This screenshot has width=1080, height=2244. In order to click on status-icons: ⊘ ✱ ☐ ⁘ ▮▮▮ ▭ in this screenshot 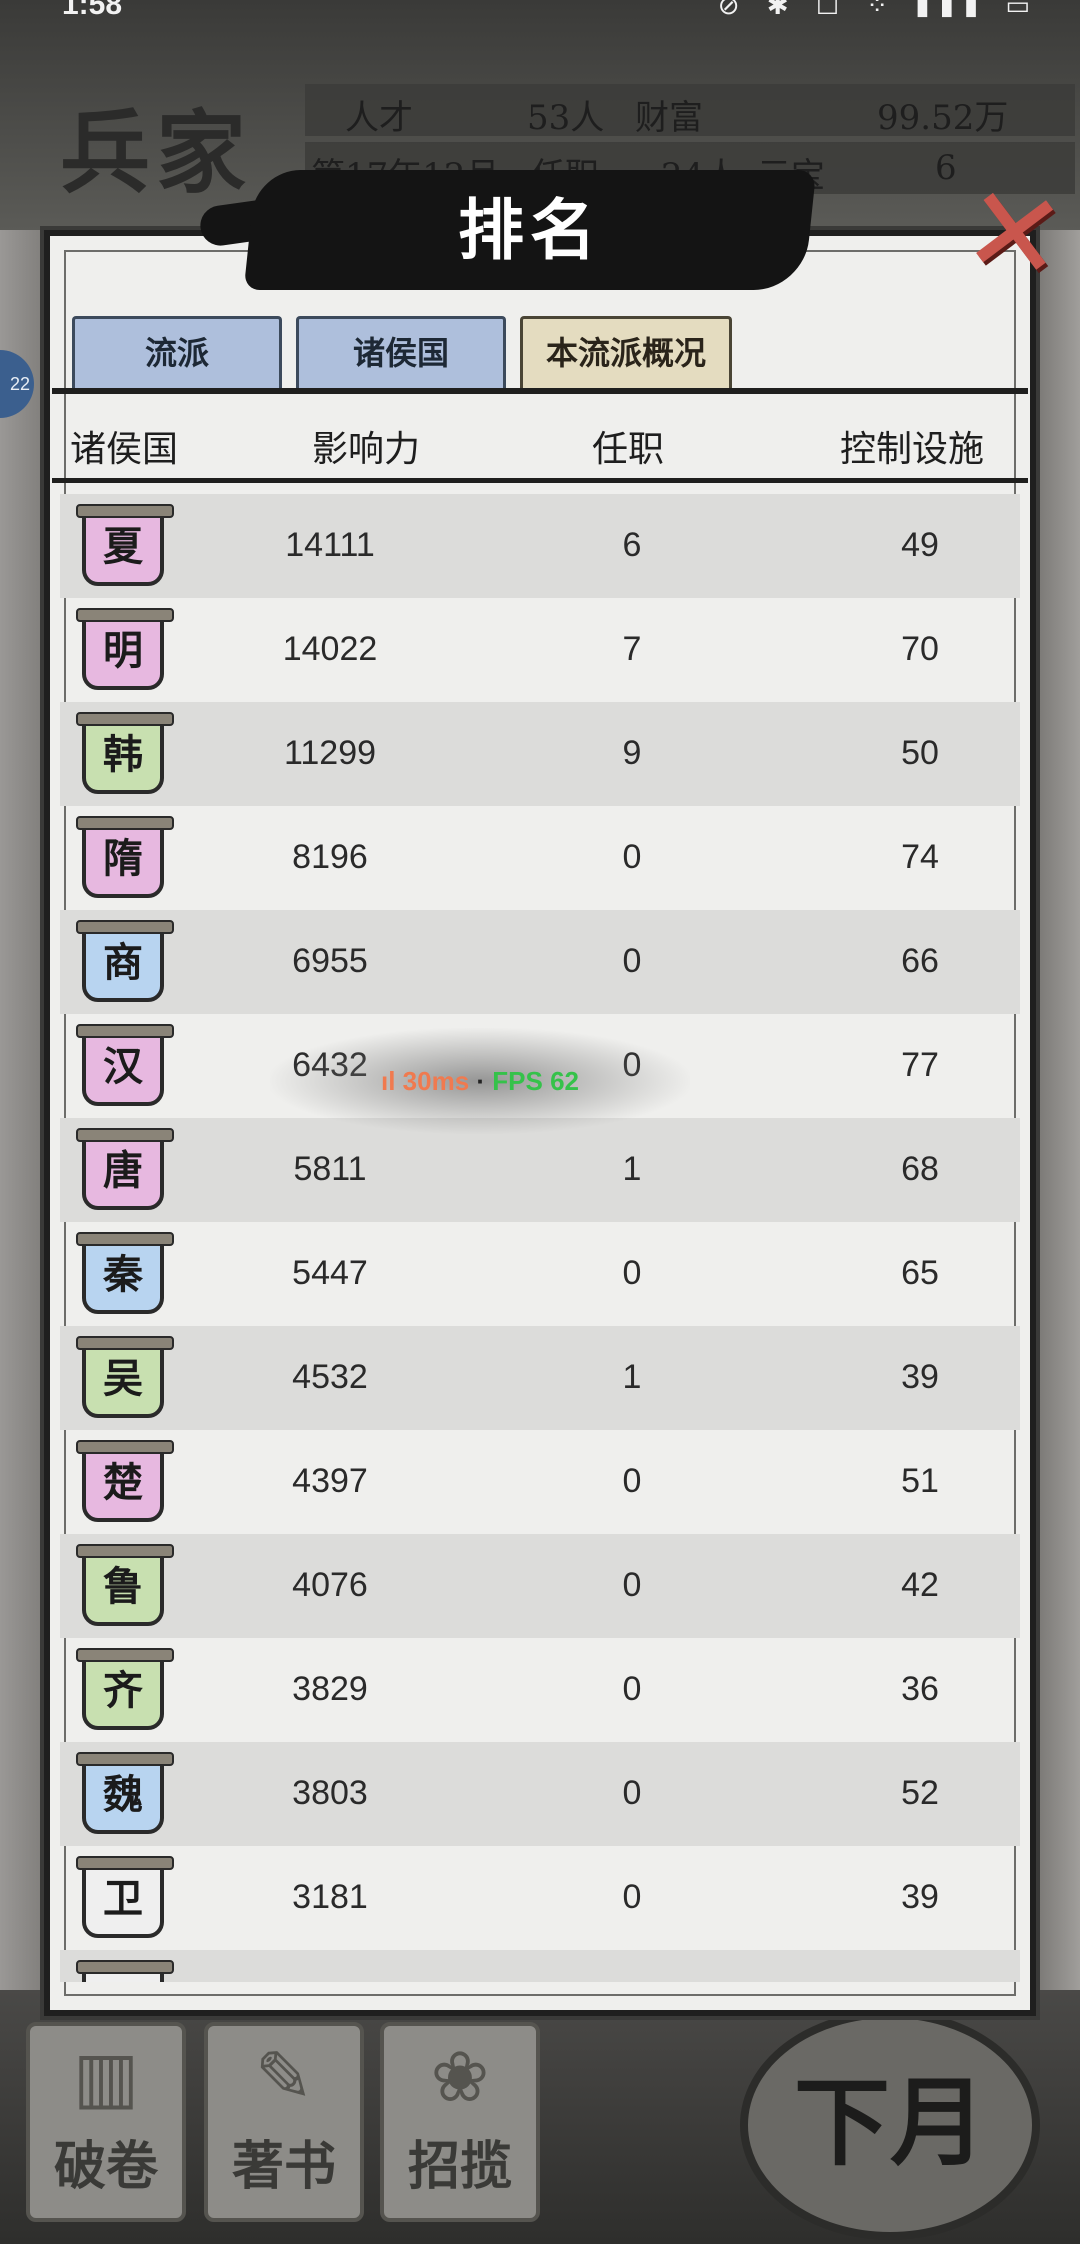, I will do `click(878, 10)`.